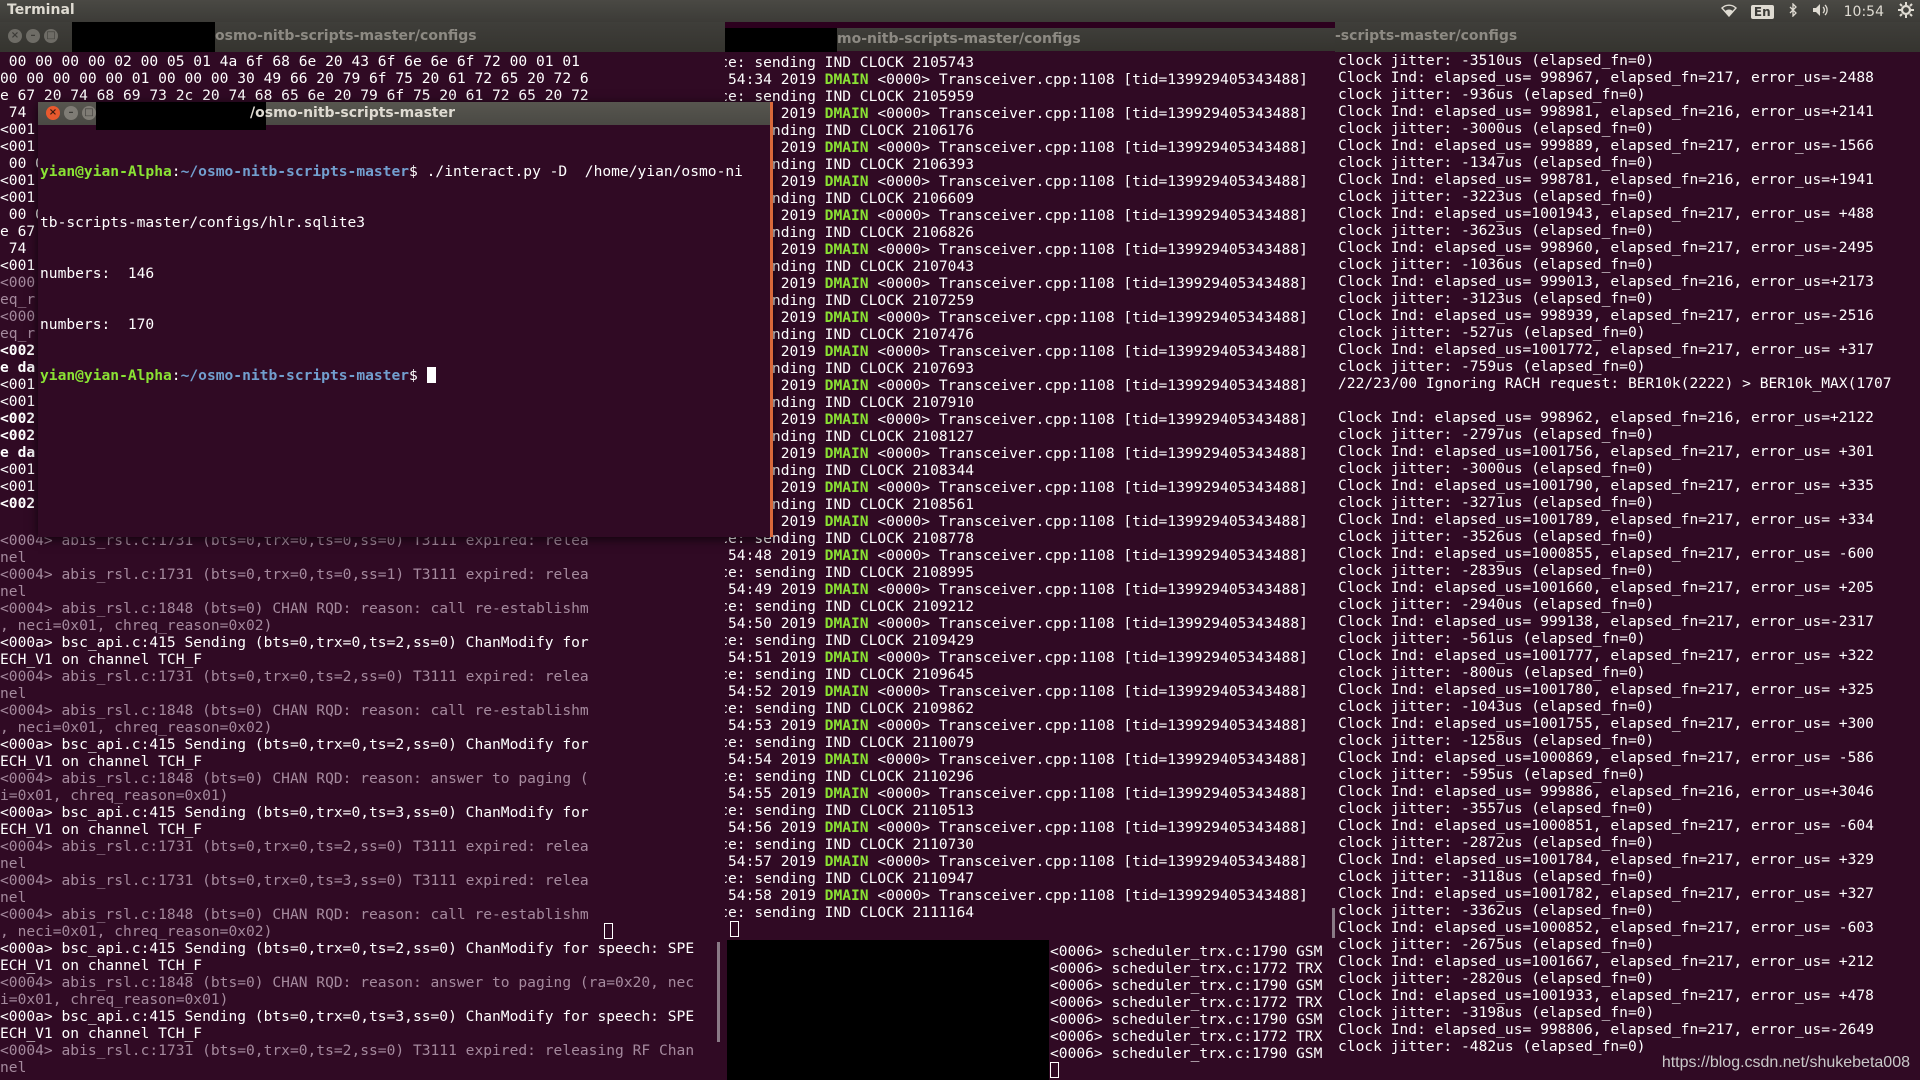  What do you see at coordinates (1496, 910) in the screenshot?
I see `log-line: clock jitter: -3362us (elapsed_fn=0)` at bounding box center [1496, 910].